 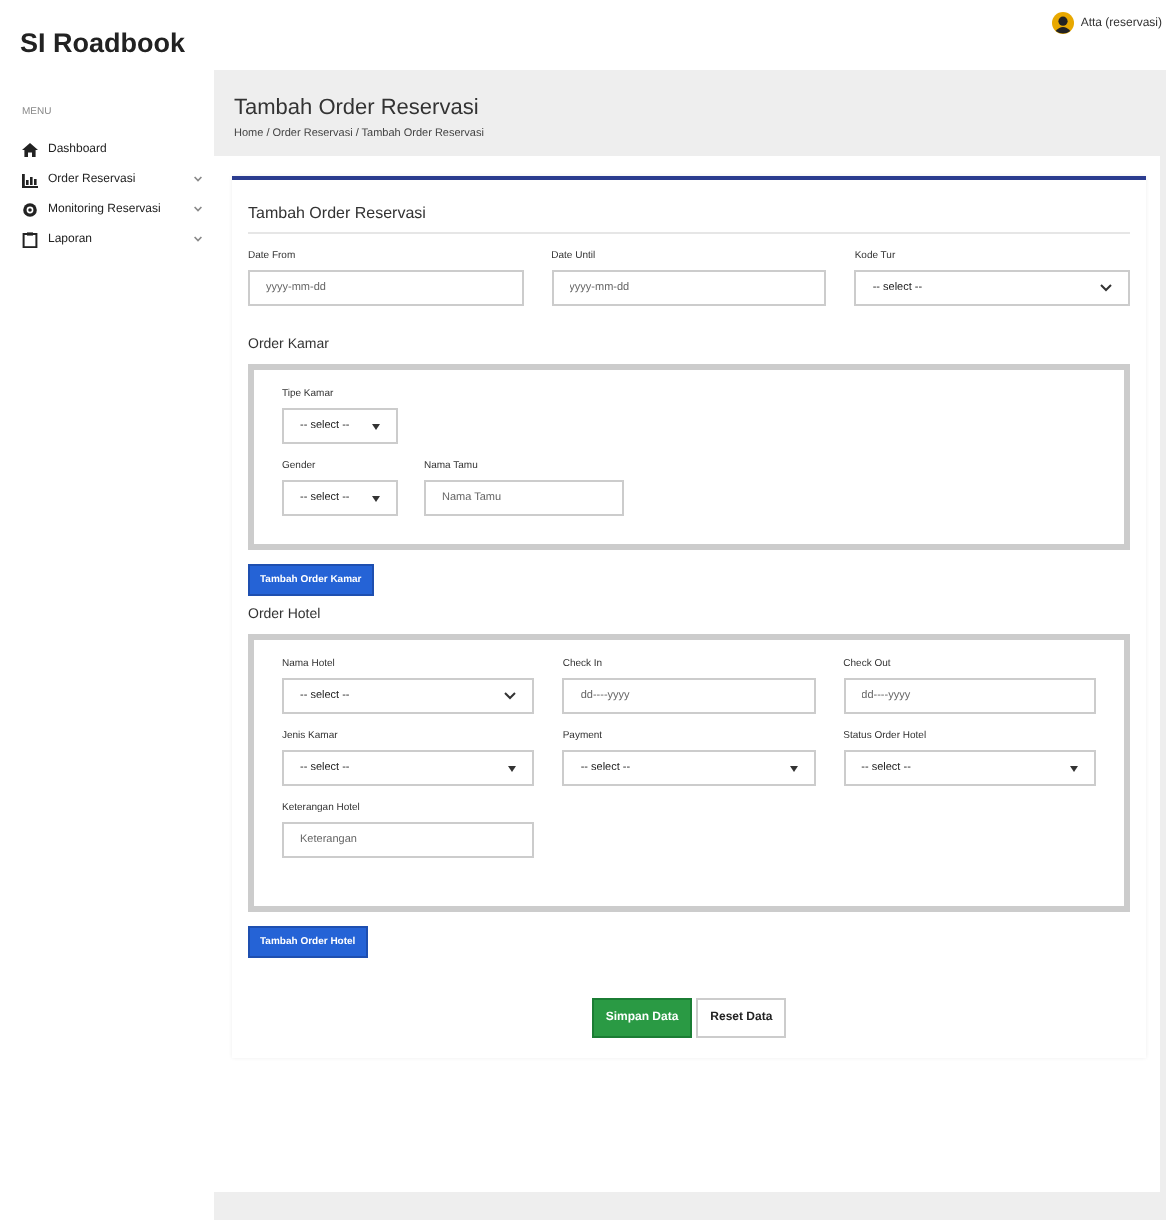 What do you see at coordinates (30, 149) in the screenshot?
I see `home-icon` at bounding box center [30, 149].